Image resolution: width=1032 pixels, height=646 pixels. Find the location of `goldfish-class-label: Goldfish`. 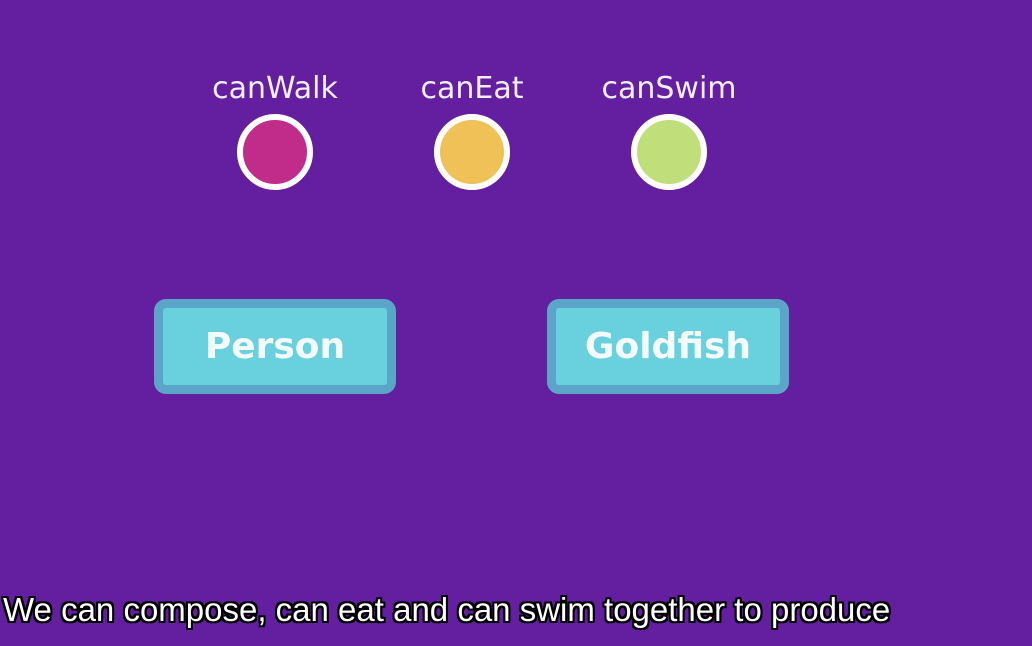

goldfish-class-label: Goldfish is located at coordinates (668, 346).